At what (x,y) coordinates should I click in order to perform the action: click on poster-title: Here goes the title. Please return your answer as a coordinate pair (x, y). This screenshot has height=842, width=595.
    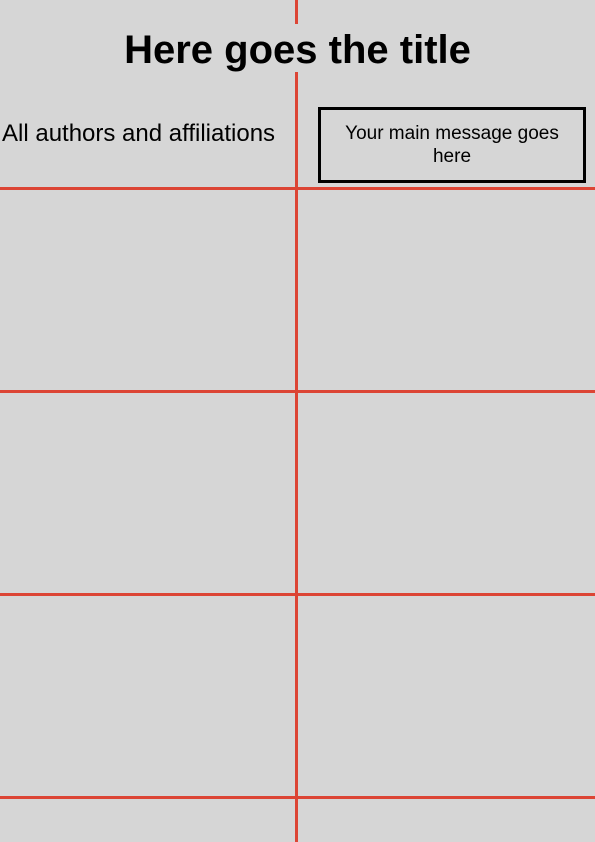
    Looking at the image, I should click on (297, 50).